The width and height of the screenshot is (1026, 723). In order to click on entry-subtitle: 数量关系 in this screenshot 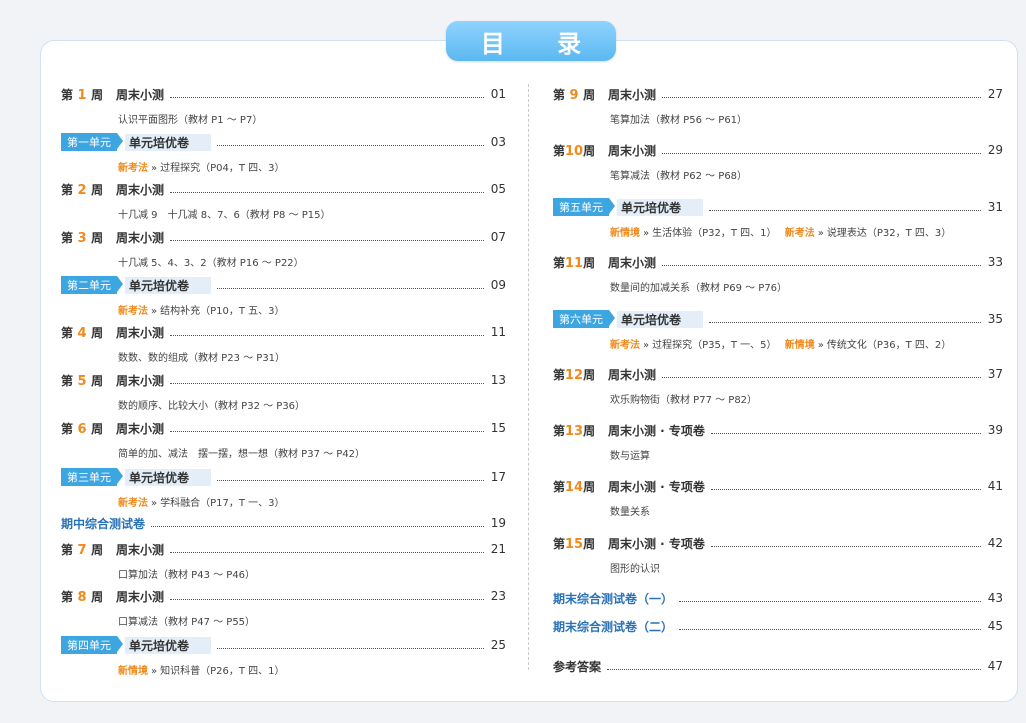, I will do `click(630, 510)`.